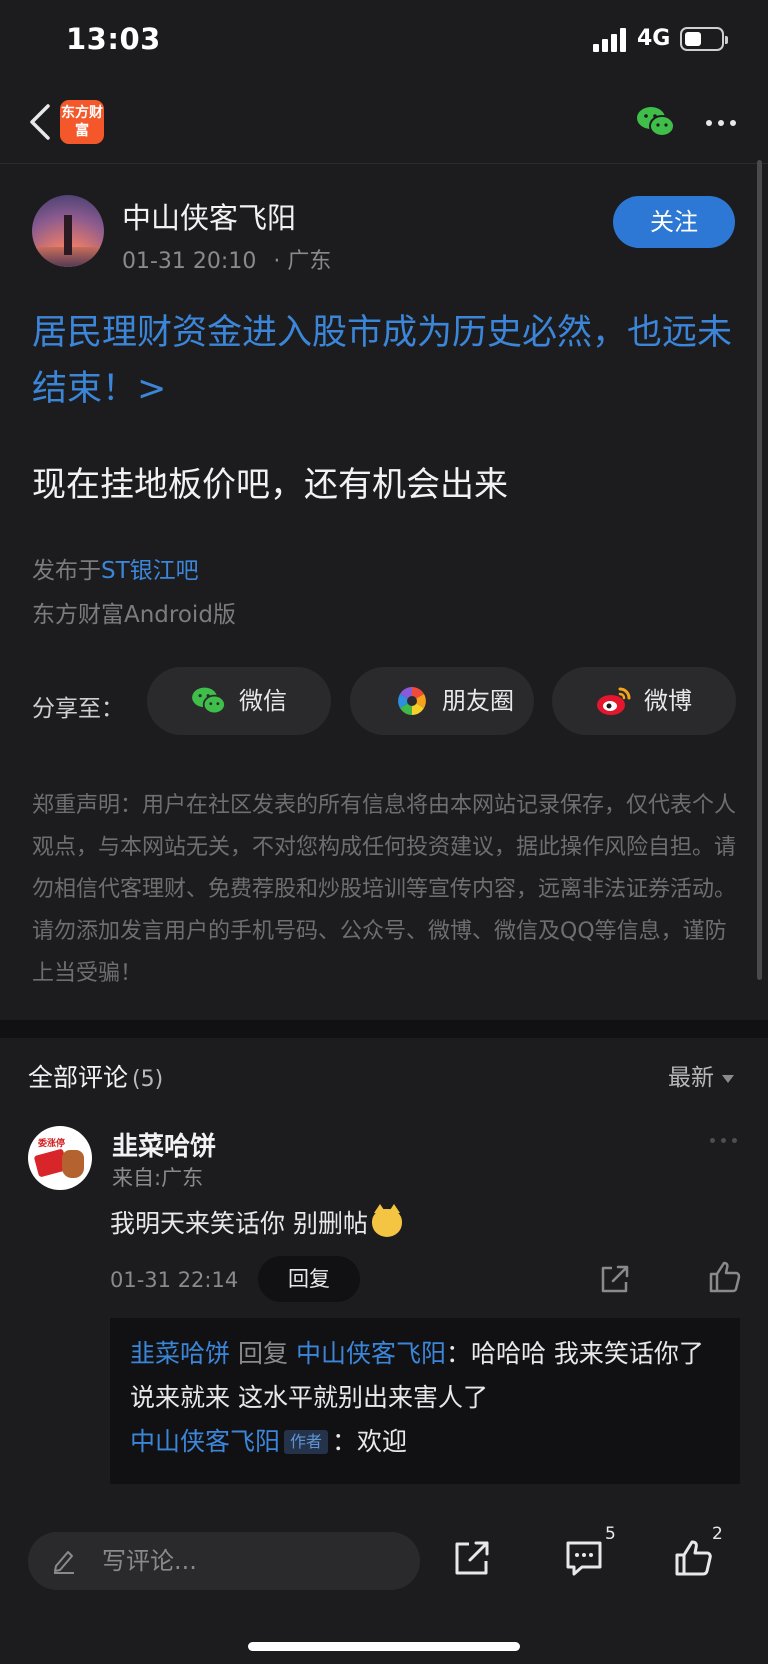 The width and height of the screenshot is (768, 1664). What do you see at coordinates (306, 1442) in the screenshot?
I see `author-badge: 作者` at bounding box center [306, 1442].